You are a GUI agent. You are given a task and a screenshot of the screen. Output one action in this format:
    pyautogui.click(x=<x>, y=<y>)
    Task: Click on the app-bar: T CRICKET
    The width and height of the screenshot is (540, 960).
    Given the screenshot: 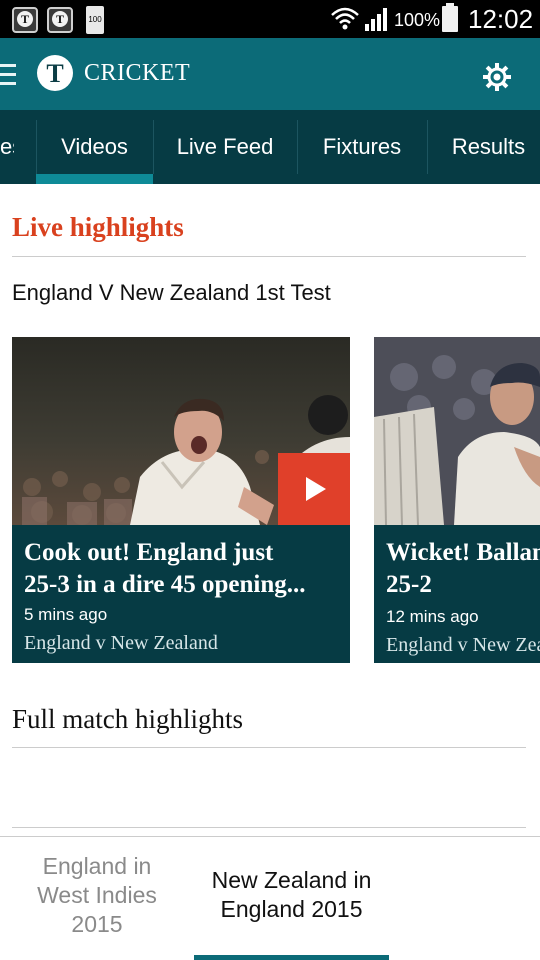 What is the action you would take?
    pyautogui.click(x=270, y=74)
    